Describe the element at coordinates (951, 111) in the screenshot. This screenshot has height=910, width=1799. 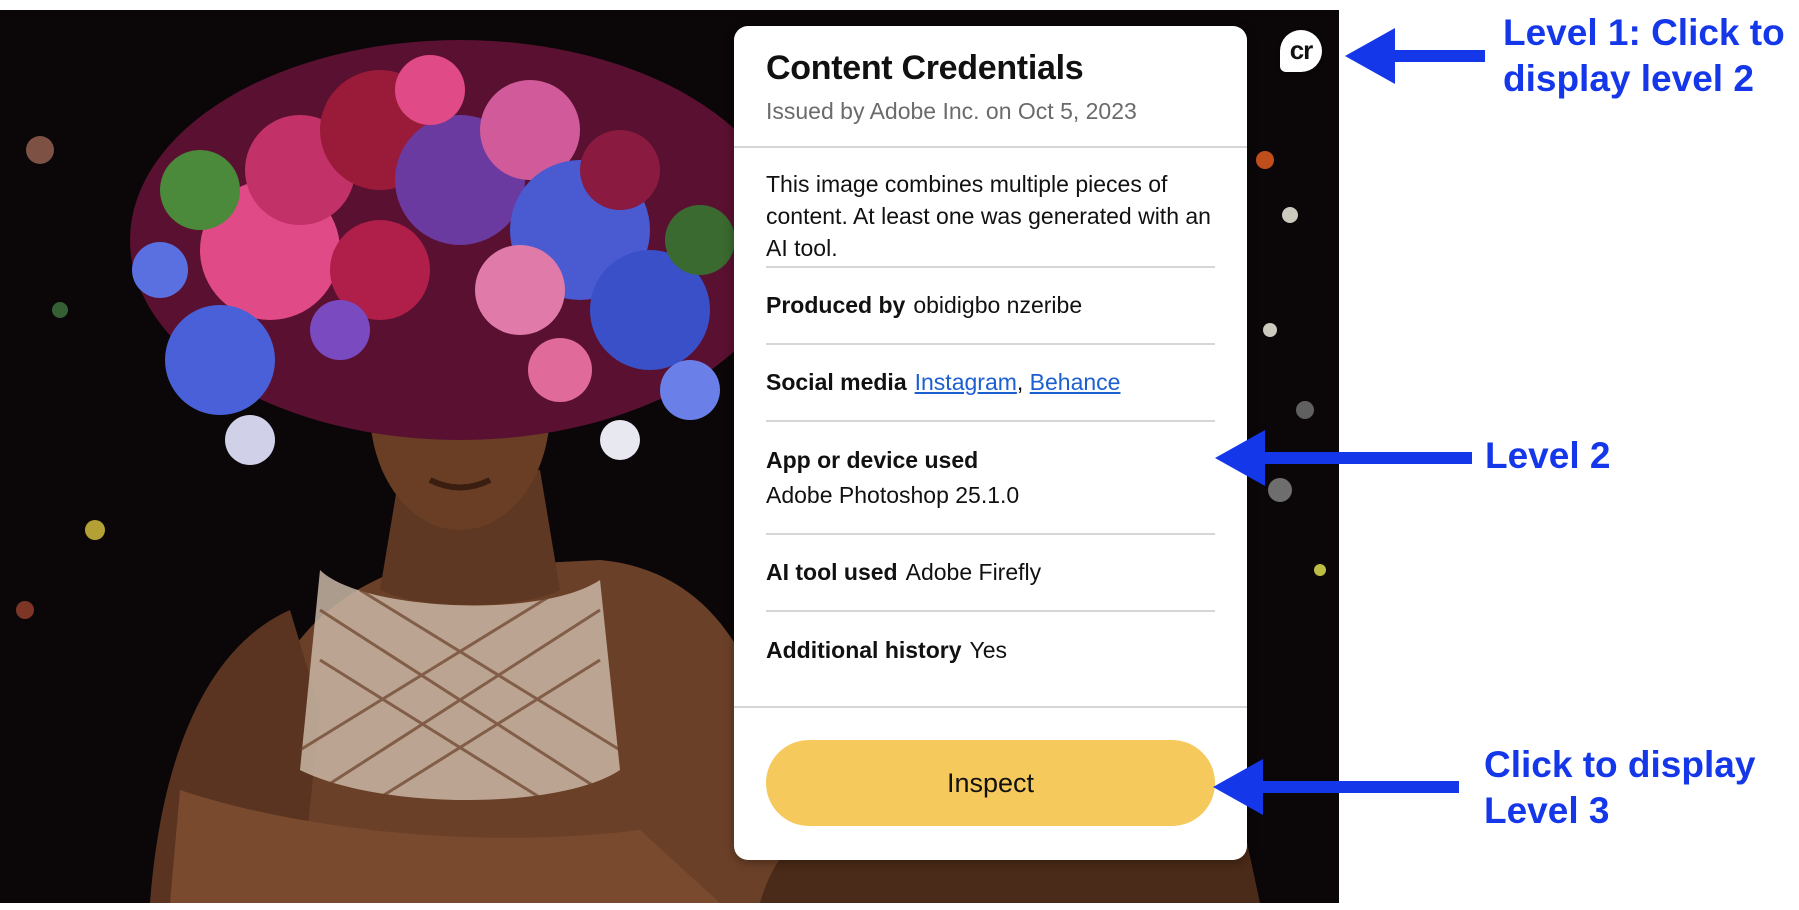
I see `issued-by: Issued by Adobe Inc. on Oct 5, 2023` at that location.